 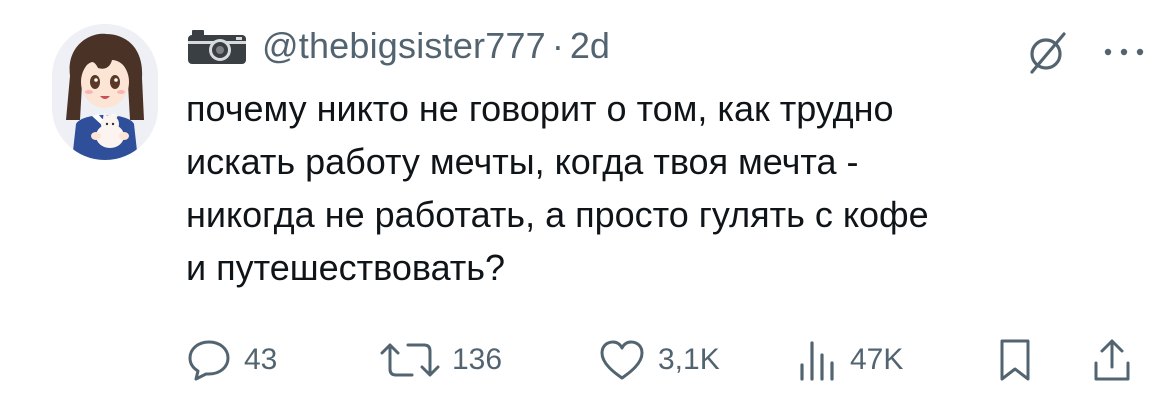 I want to click on views-icon, so click(x=817, y=361).